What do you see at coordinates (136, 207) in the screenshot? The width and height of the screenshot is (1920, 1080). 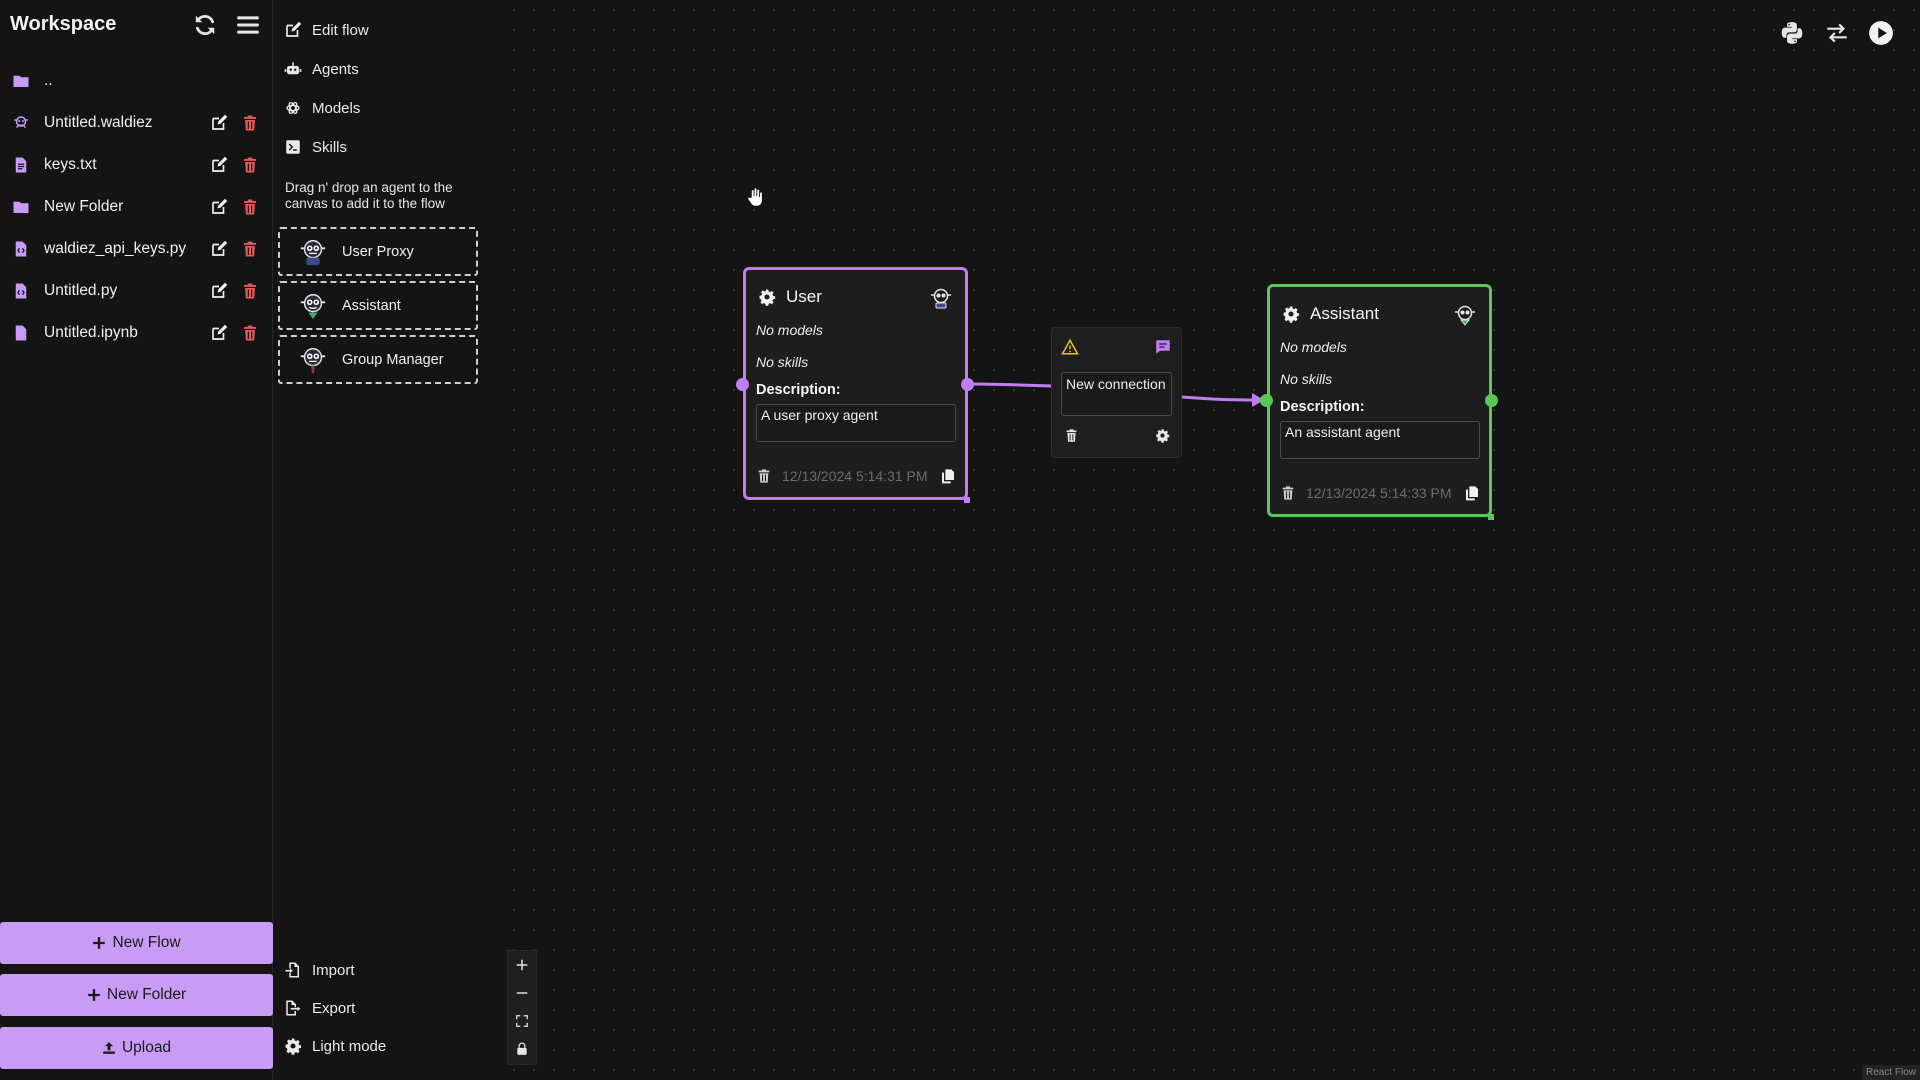 I see `file-item-new-folder: New Folder` at bounding box center [136, 207].